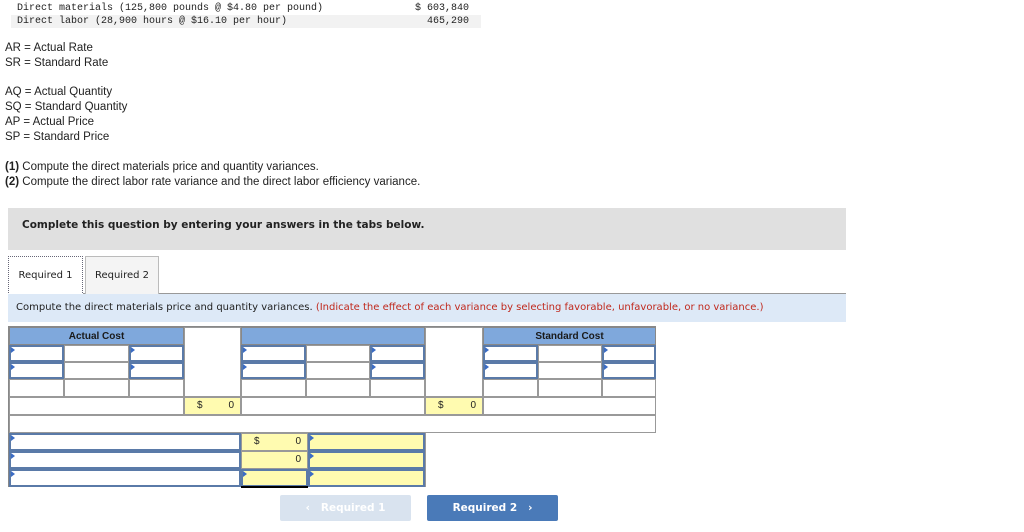 This screenshot has height=532, width=1024. I want to click on price-variance-amount: $ 0, so click(274, 442).